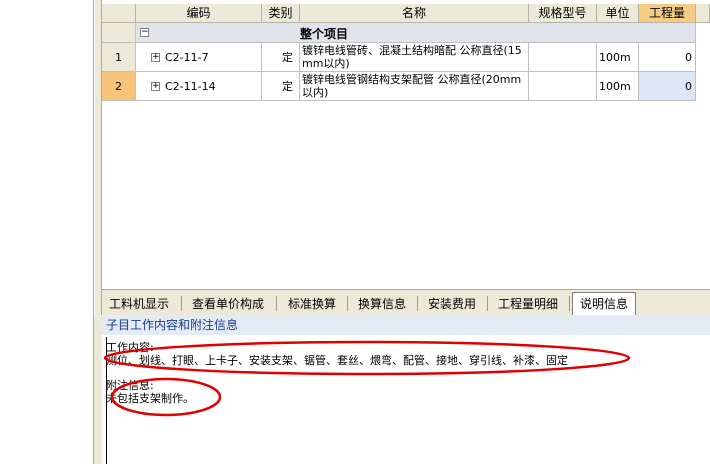 The width and height of the screenshot is (710, 464). Describe the element at coordinates (414, 86) in the screenshot. I see `name-cell: 镀锌电线管钢结构支架配管 公称直径(20mm以内)` at that location.